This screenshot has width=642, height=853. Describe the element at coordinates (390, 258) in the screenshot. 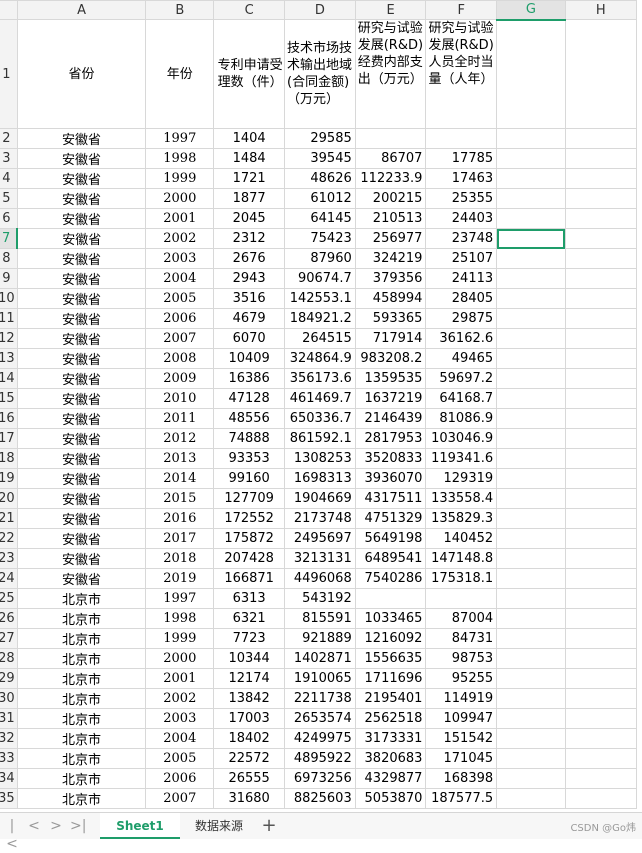

I see `cell-rd-expenditure: 324219` at that location.